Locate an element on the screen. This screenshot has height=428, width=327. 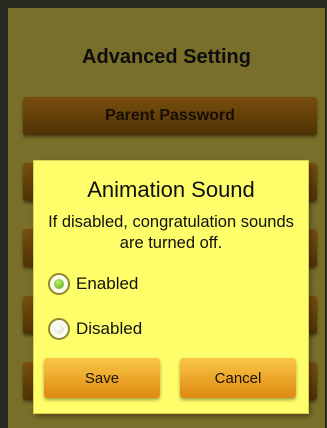
option-enabled-label: Enabled is located at coordinates (107, 283).